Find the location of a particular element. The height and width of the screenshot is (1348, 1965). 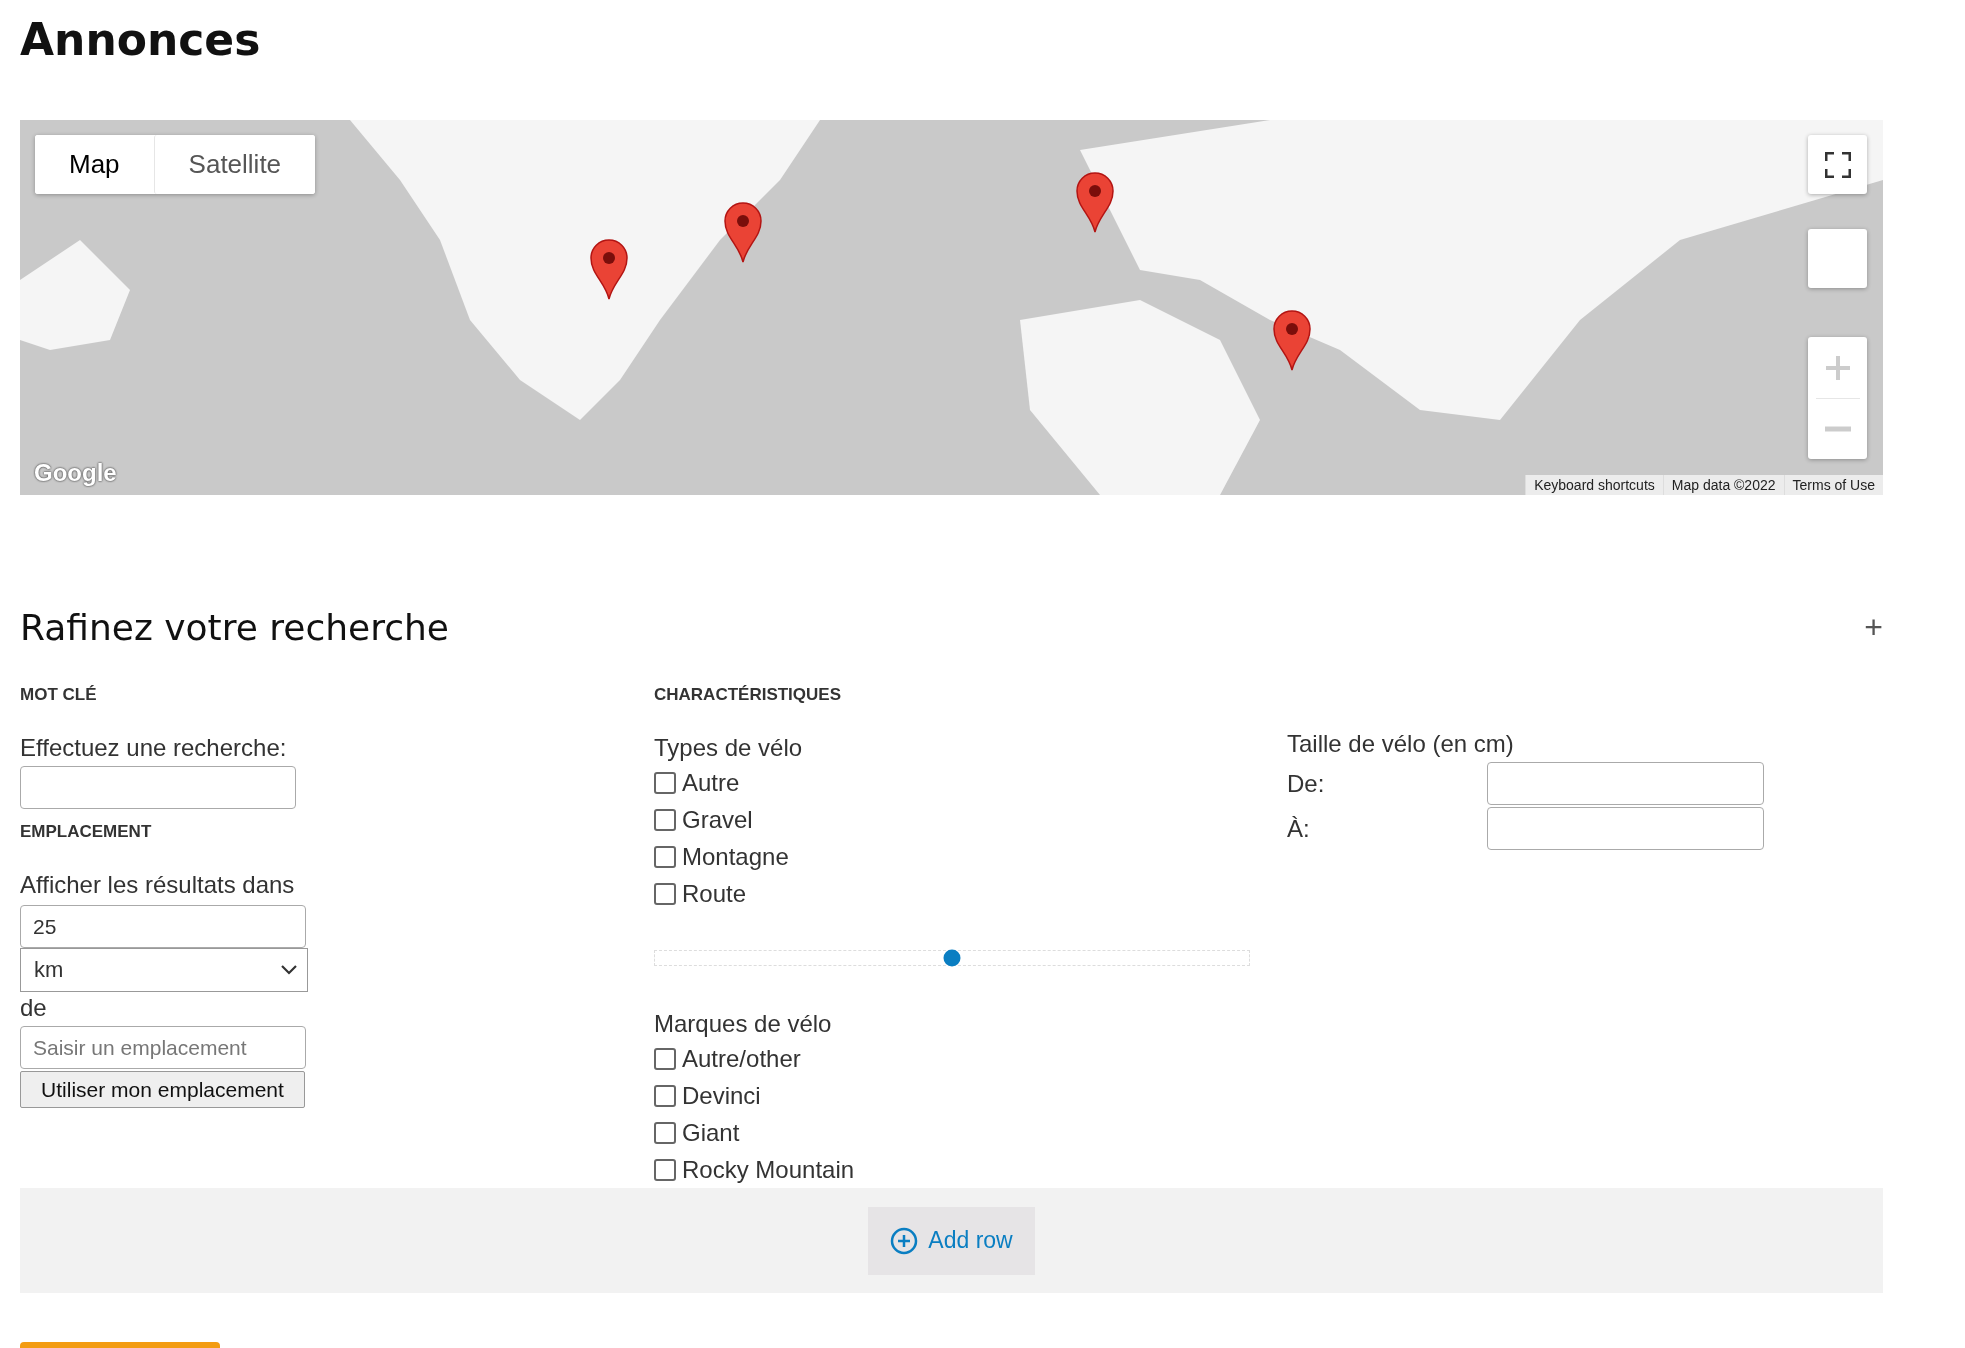

group-label: Types de vélo is located at coordinates (728, 748).